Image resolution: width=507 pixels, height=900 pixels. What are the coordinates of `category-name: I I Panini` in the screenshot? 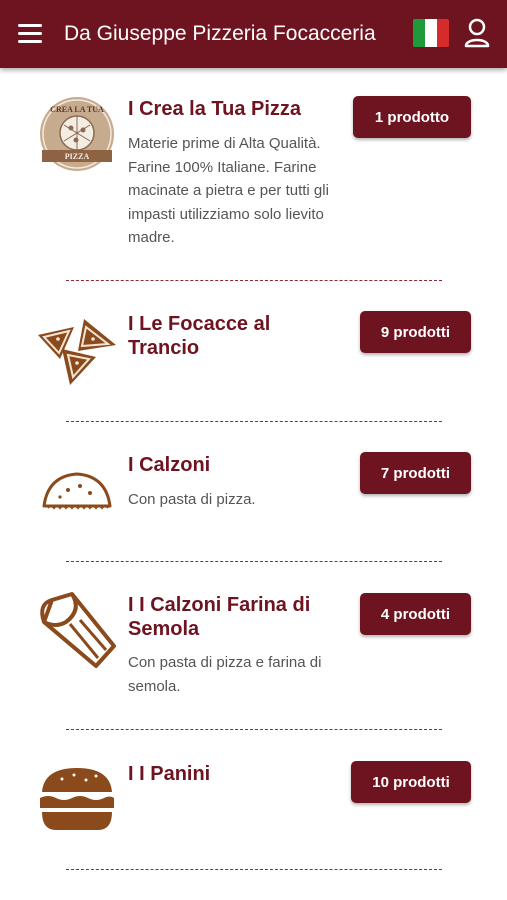 It's located at (169, 774).